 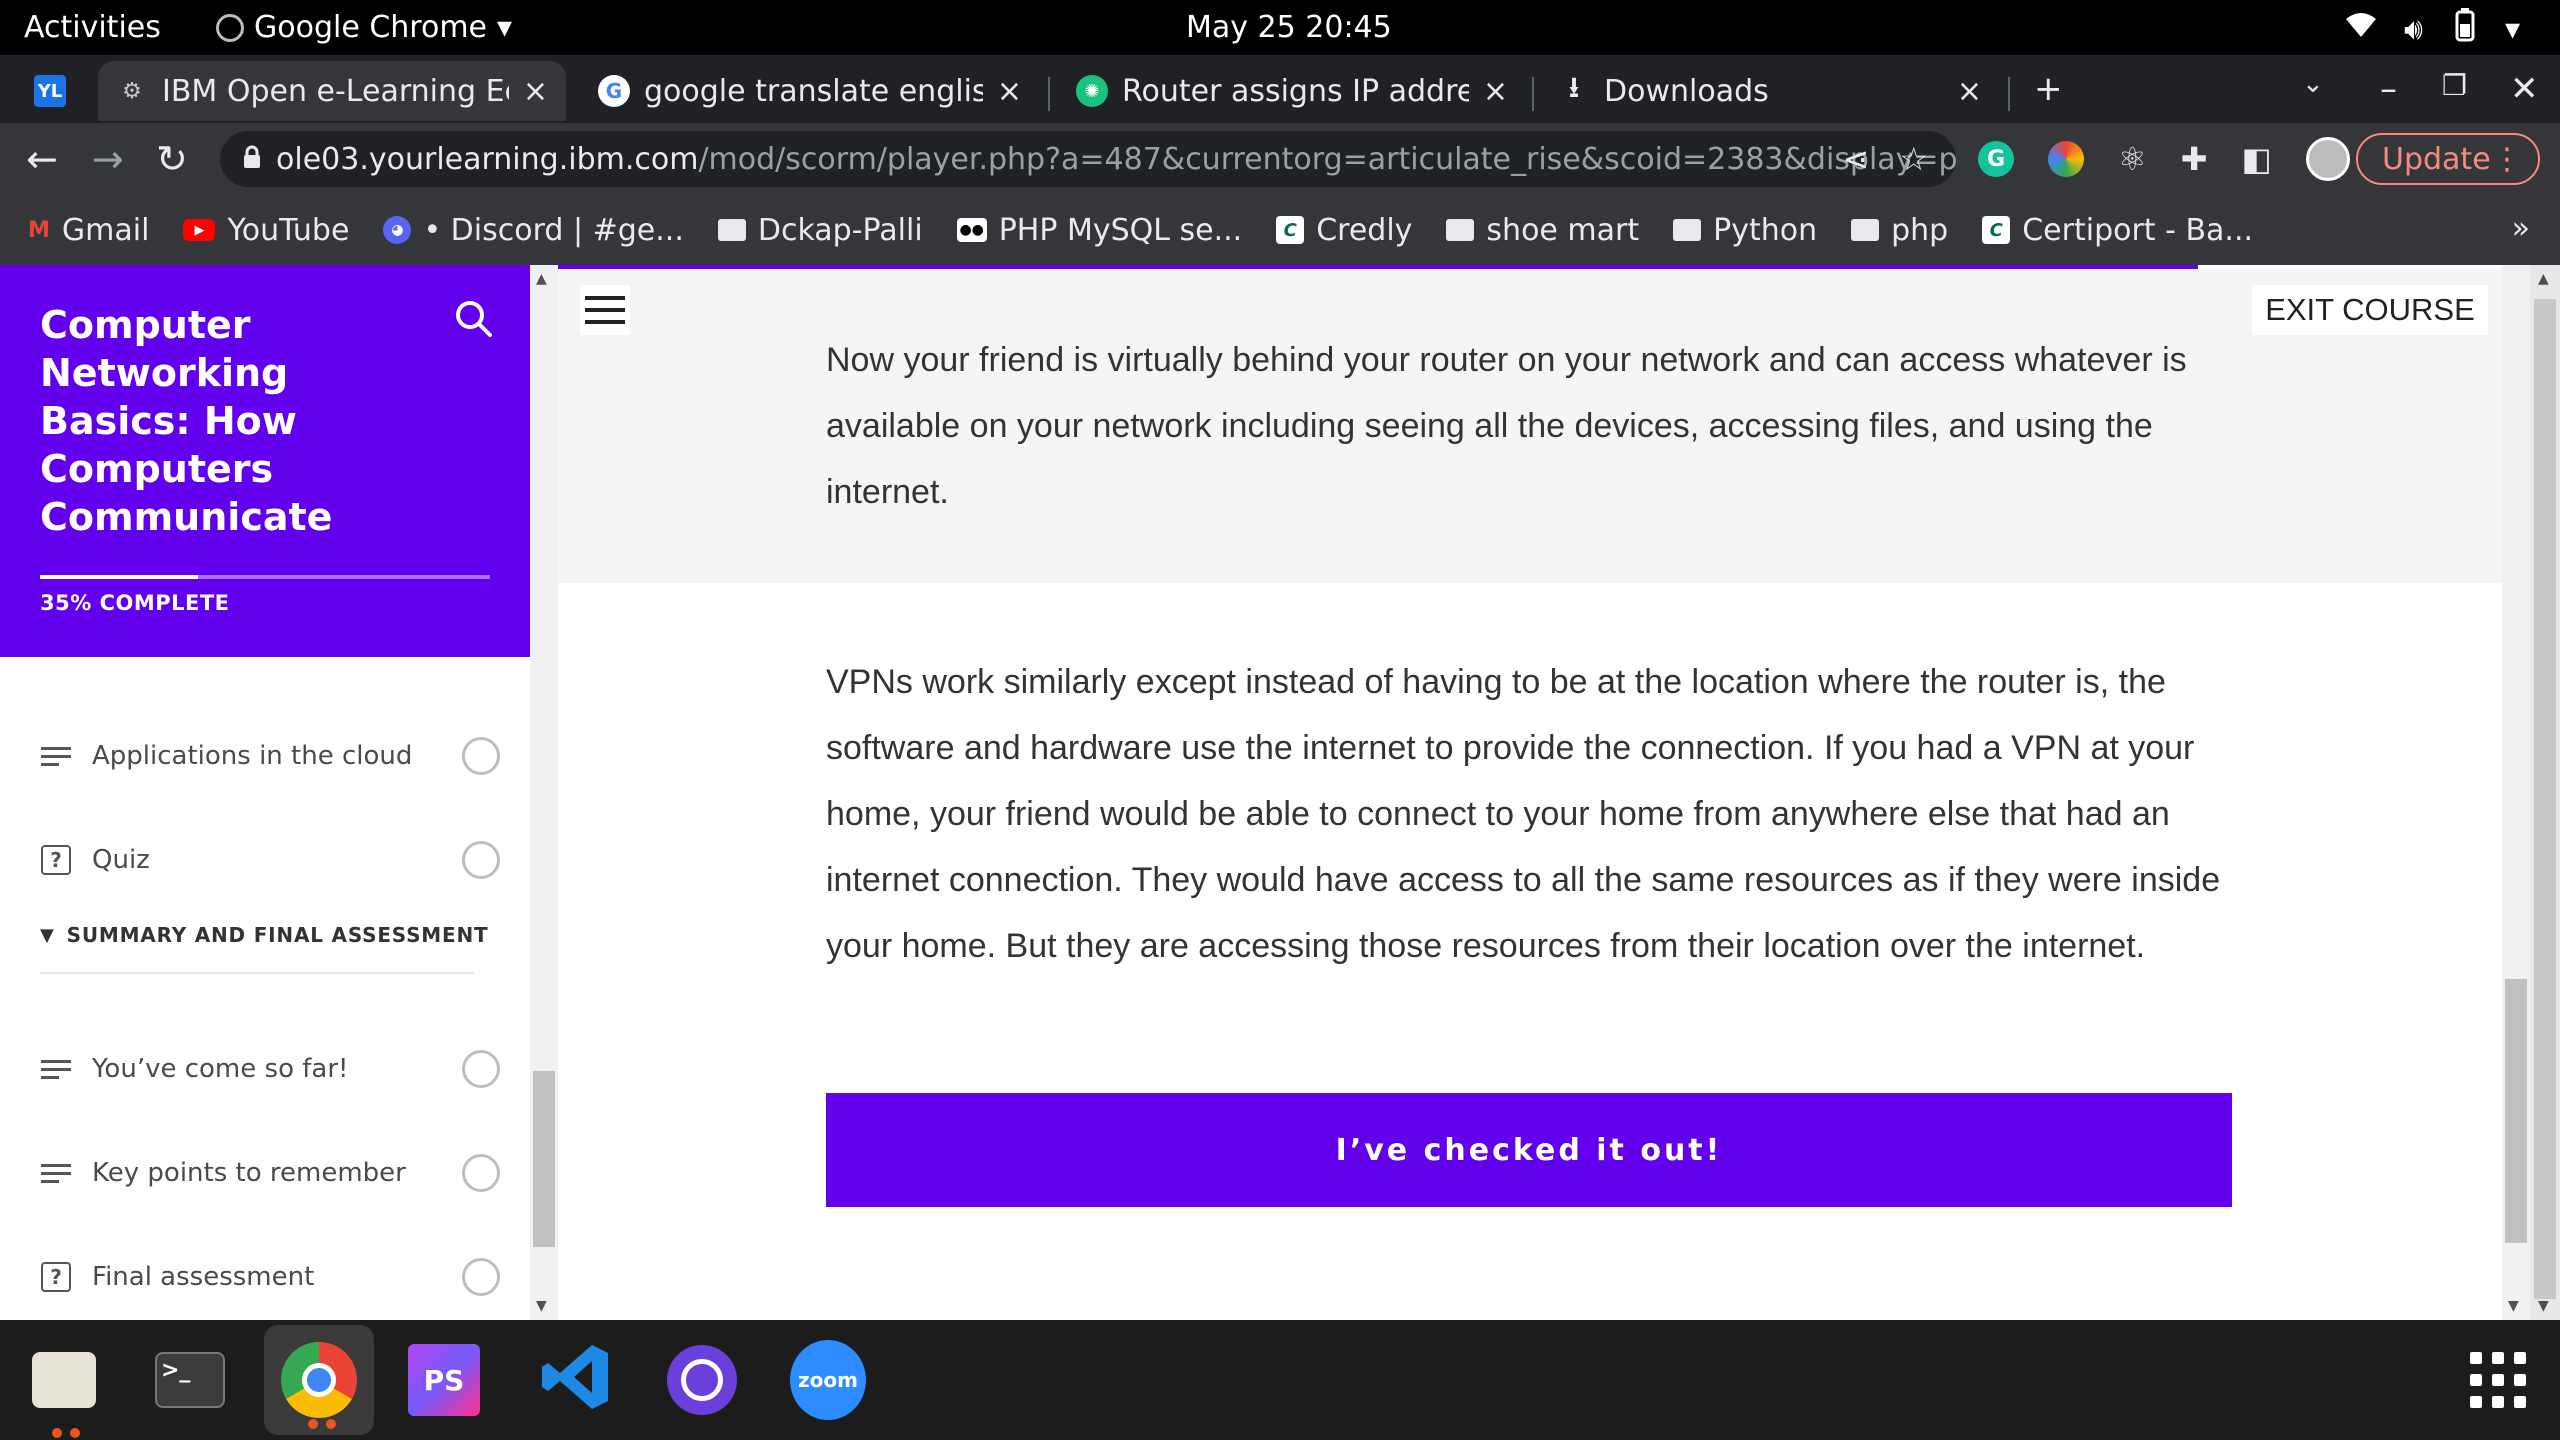 I want to click on system-tray: 🔊︎ ▾, so click(x=2432, y=29).